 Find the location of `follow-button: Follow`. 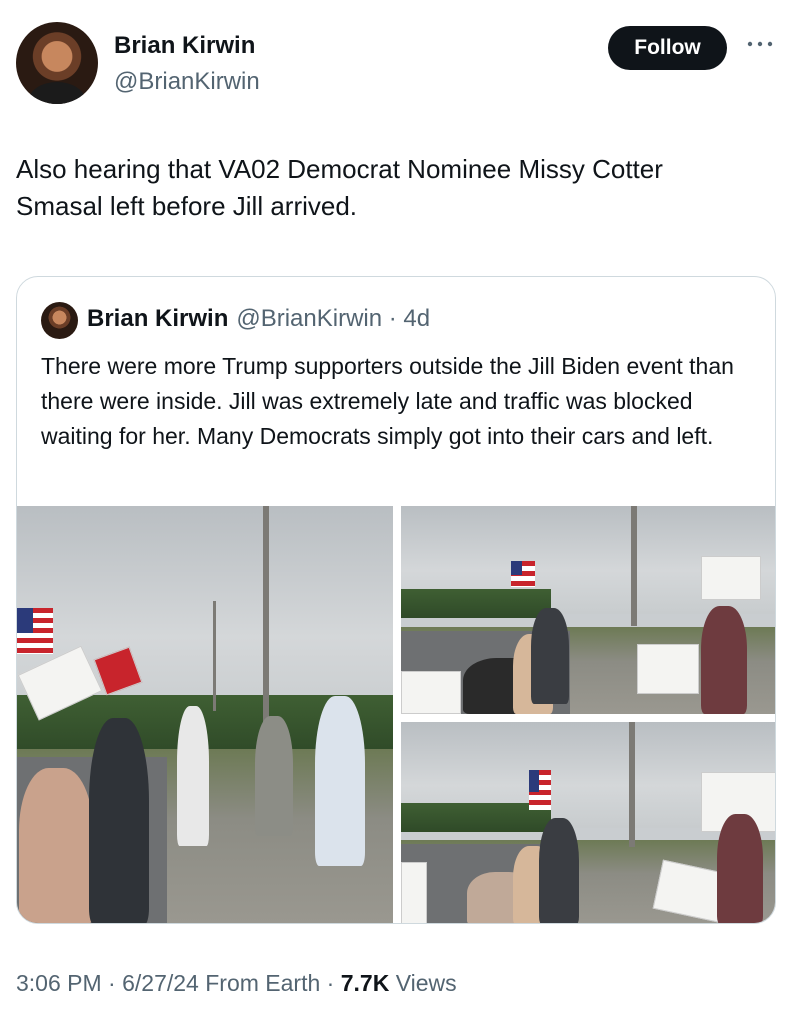

follow-button: Follow is located at coordinates (667, 48).